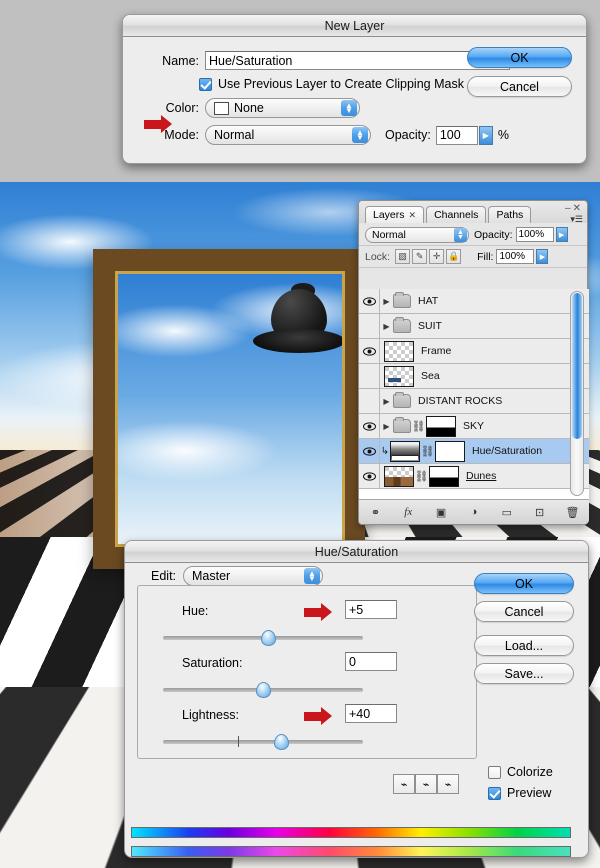 The image size is (600, 868). What do you see at coordinates (507, 451) in the screenshot?
I see `layer-name: Hue/Saturation` at bounding box center [507, 451].